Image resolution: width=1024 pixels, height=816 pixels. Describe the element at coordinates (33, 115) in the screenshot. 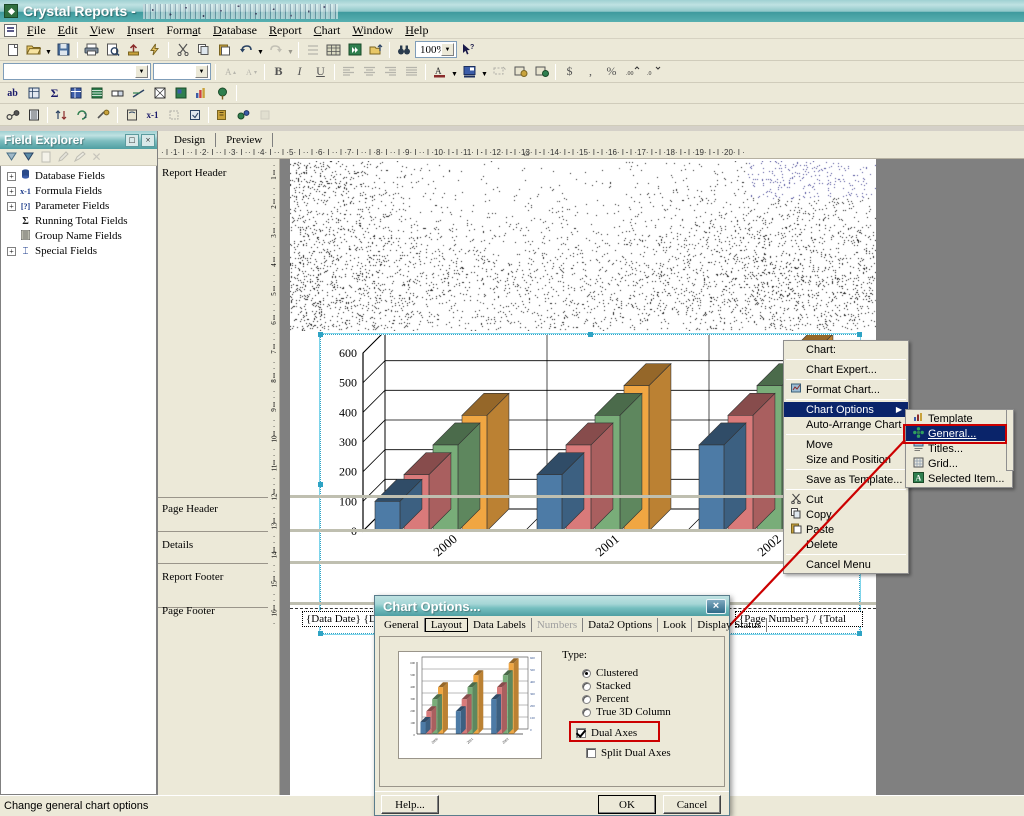

I see `group-expert-icon` at that location.